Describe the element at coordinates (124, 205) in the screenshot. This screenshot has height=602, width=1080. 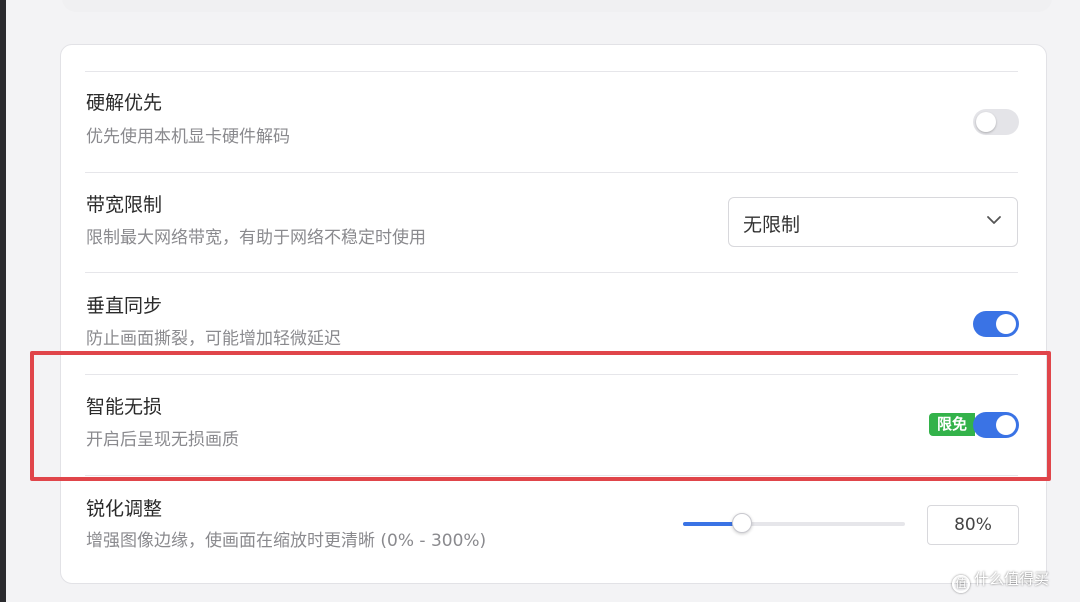
I see `bandwidth-title: 带宽限制` at that location.